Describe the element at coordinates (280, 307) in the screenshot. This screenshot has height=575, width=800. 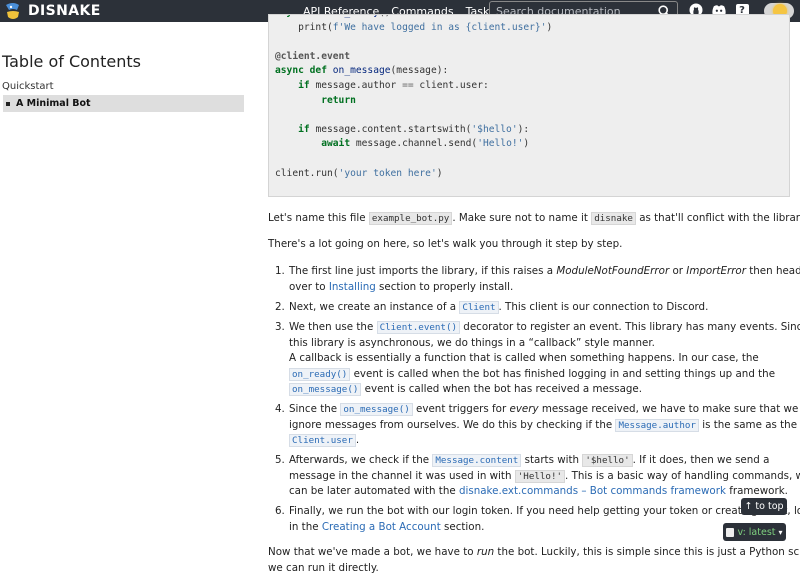
I see `list-number-2: 2.` at that location.